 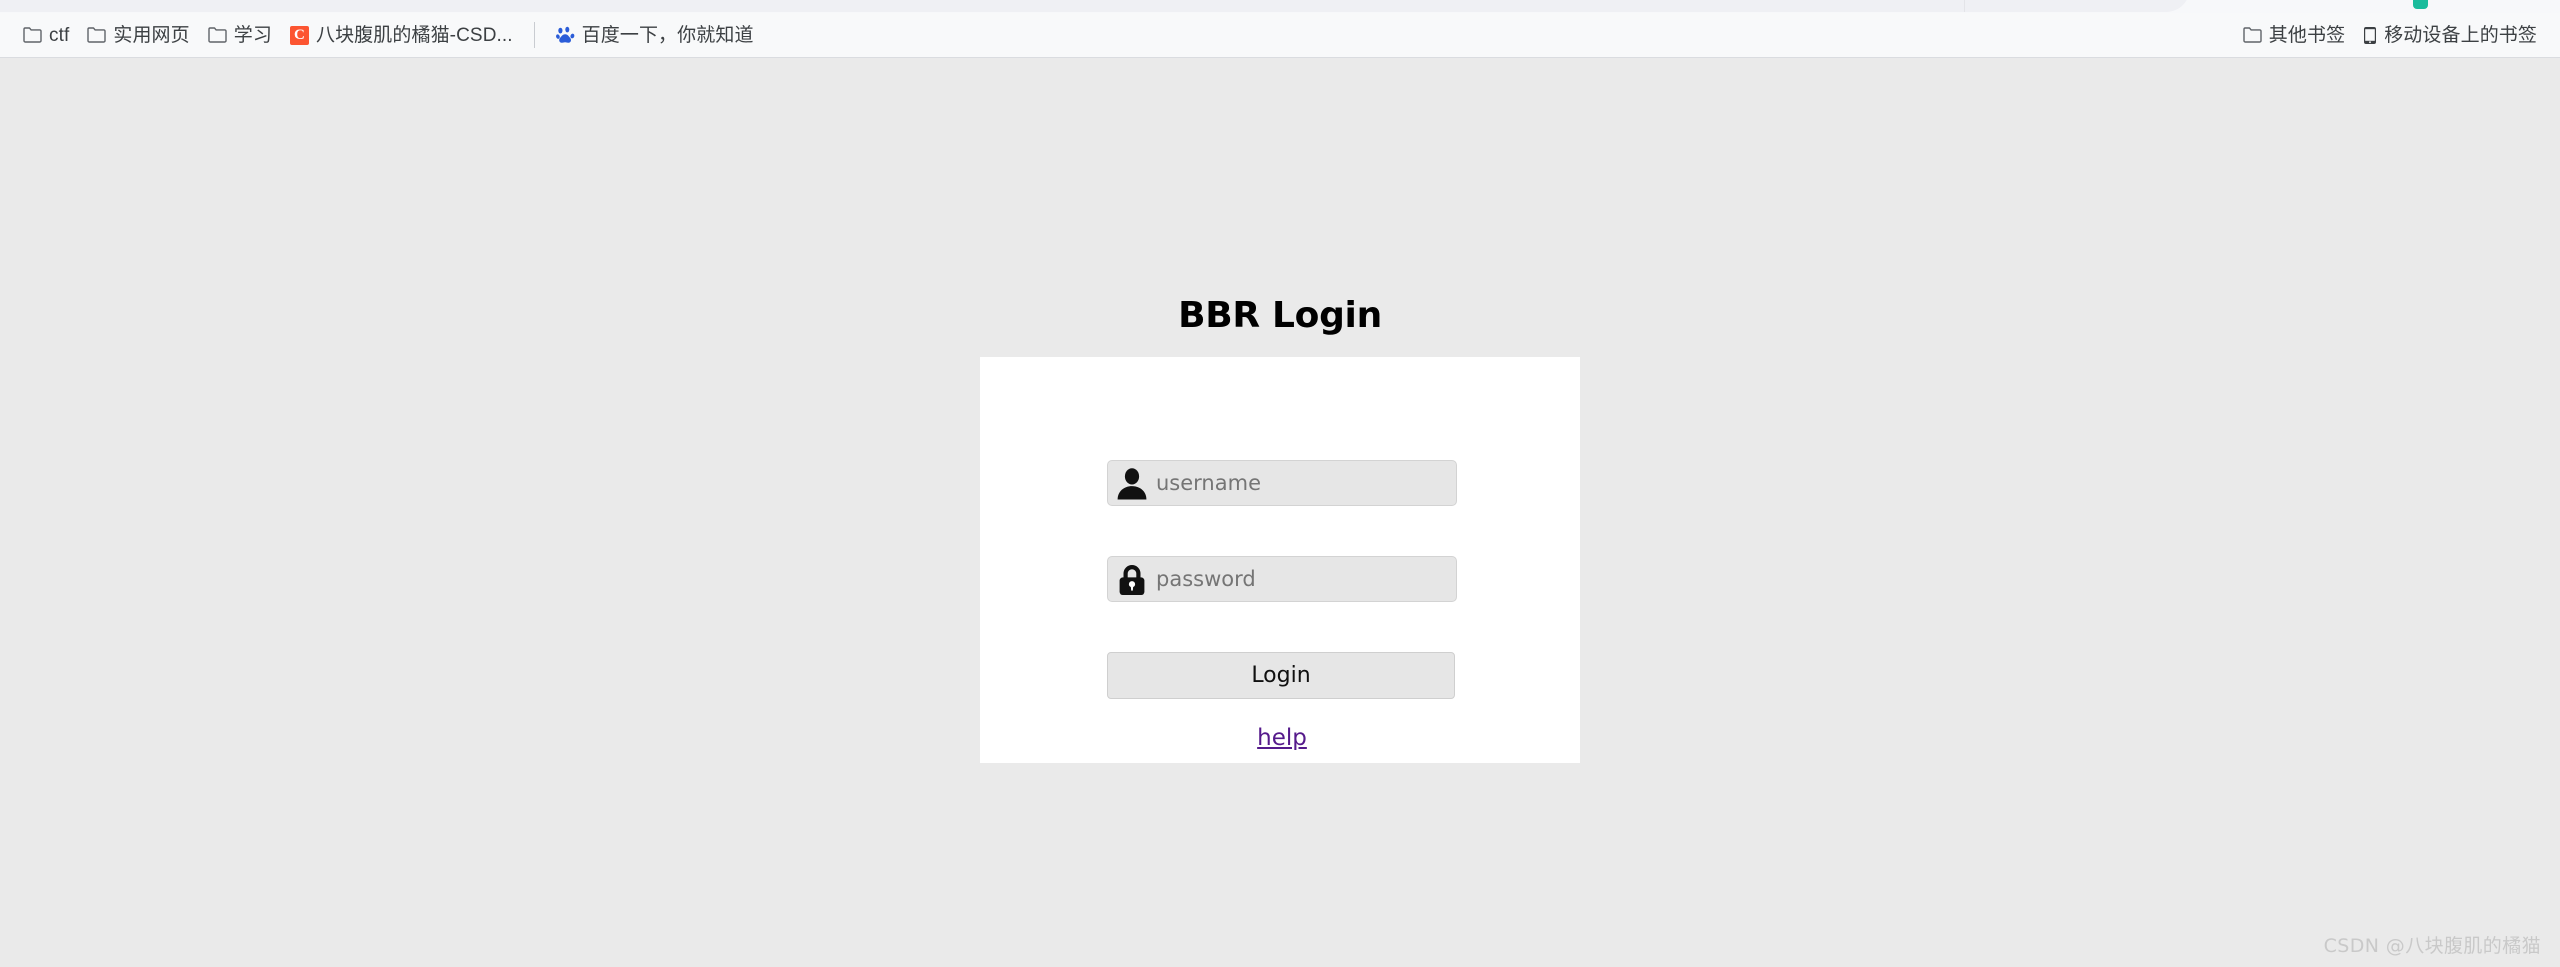 What do you see at coordinates (2307, 35) in the screenshot?
I see `bookmark-label: 其他书签` at bounding box center [2307, 35].